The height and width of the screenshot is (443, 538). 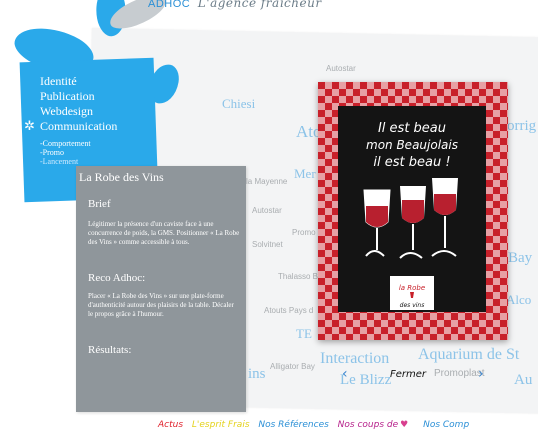 I want to click on bg-word: Atouts Pays d, so click(x=289, y=310).